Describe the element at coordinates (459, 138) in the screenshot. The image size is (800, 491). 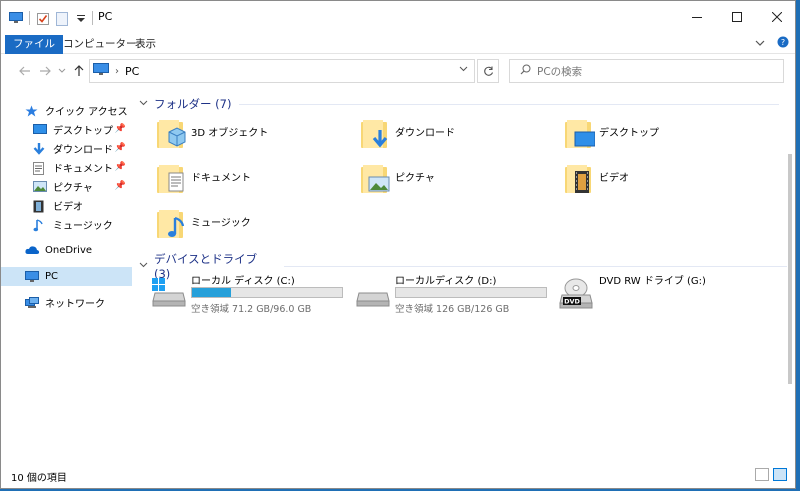
I see `folder-downloads: ダウンロード` at that location.